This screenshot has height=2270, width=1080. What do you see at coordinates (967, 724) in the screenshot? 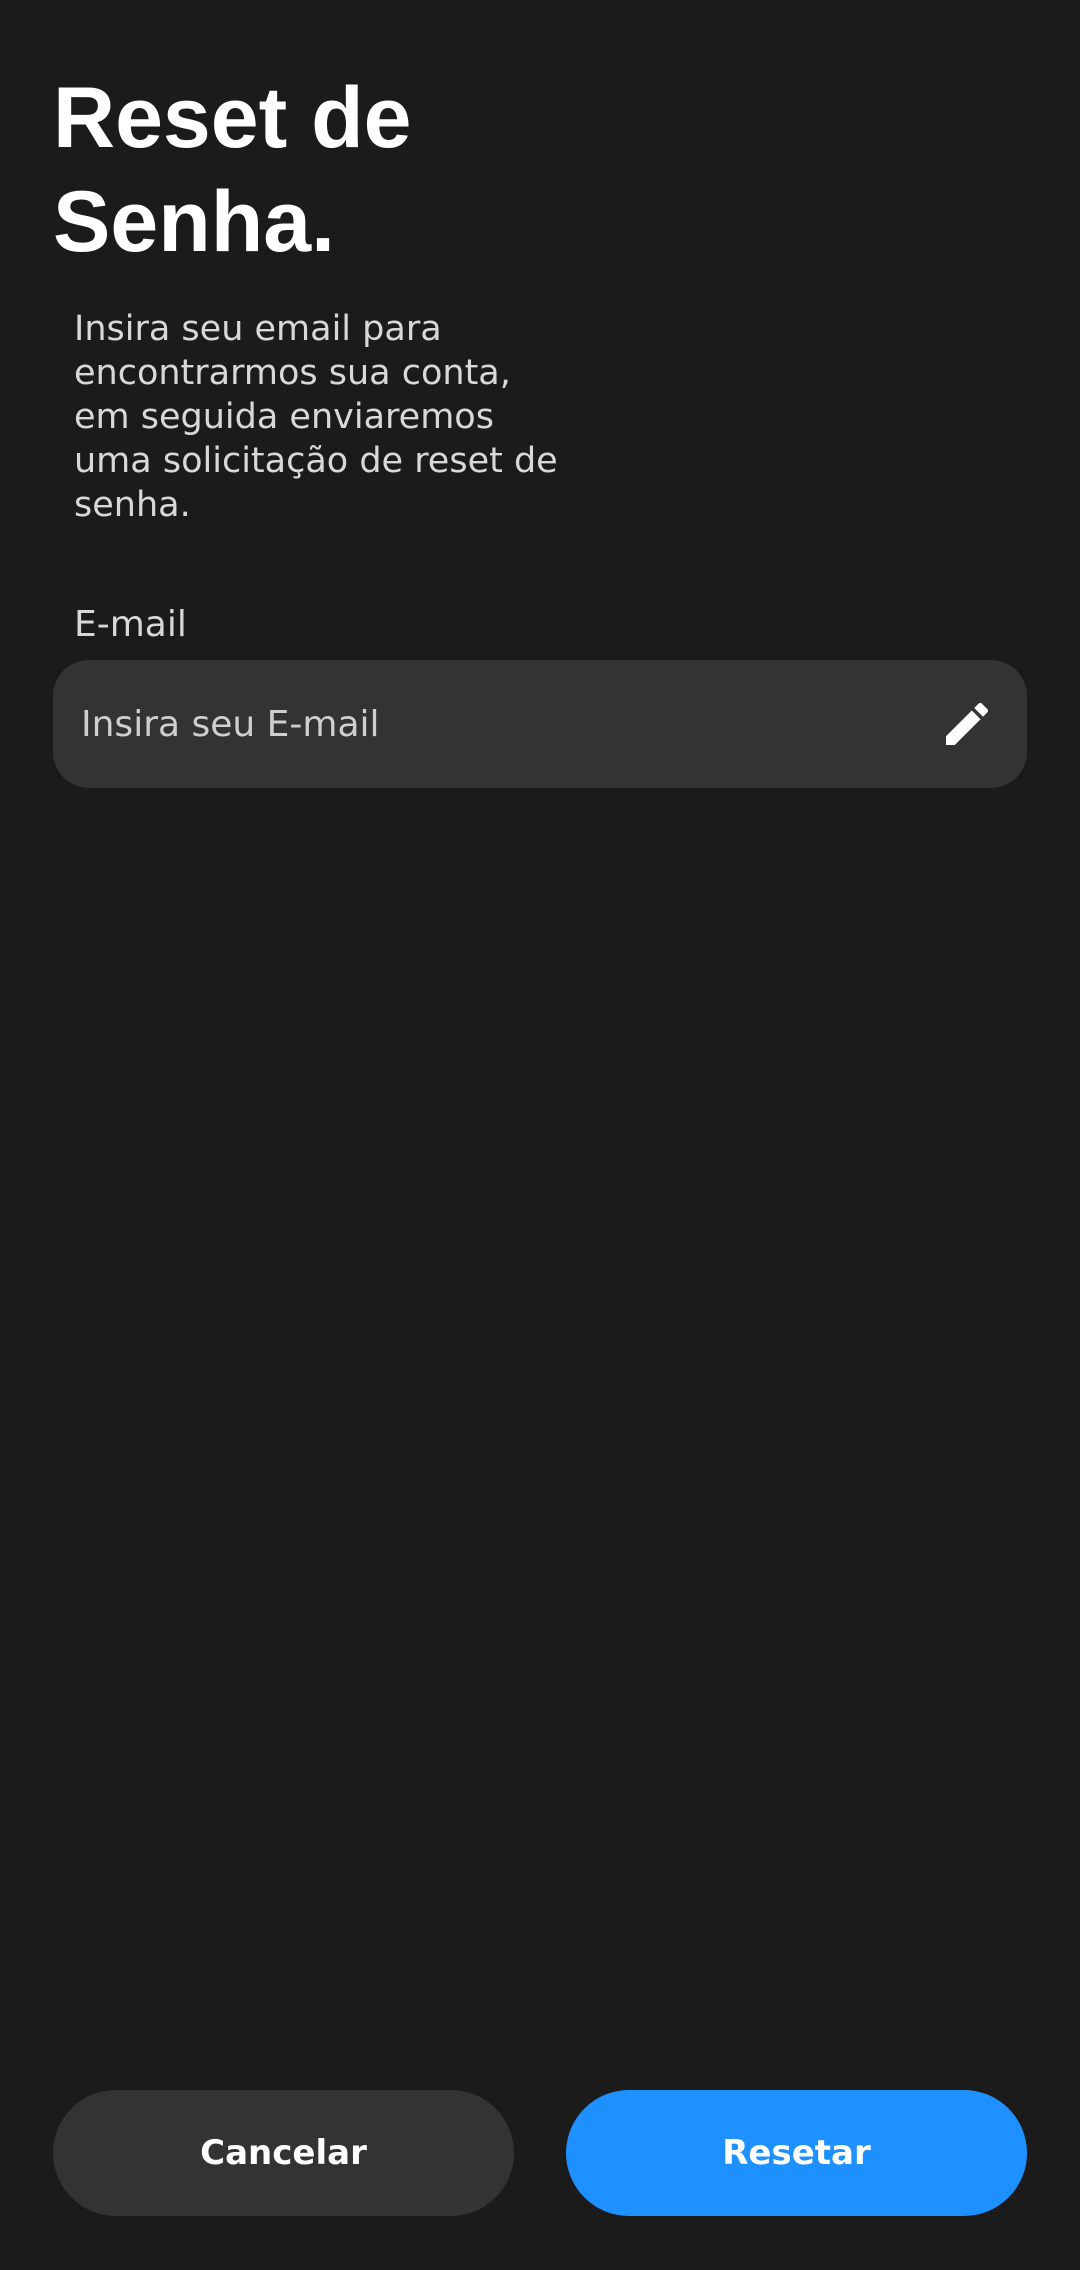
I see `pencil-icon` at bounding box center [967, 724].